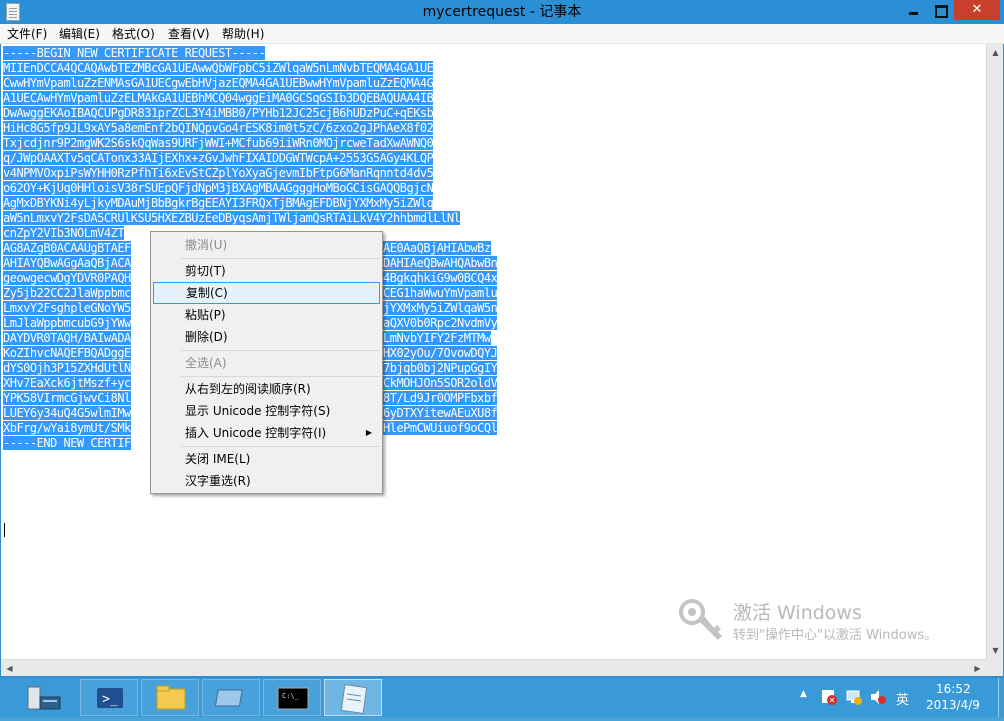 Image resolution: width=1004 pixels, height=721 pixels. What do you see at coordinates (440, 398) in the screenshot?
I see `text-fragment: 8T/Ld9Jr0OMPFbxbf` at bounding box center [440, 398].